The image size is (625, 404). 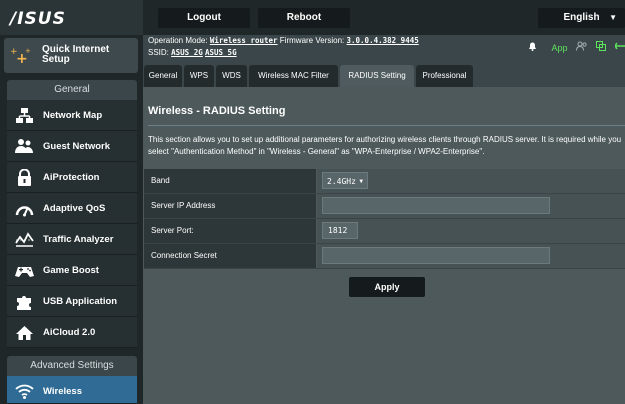 I want to click on gauge-icon, so click(x=24, y=208).